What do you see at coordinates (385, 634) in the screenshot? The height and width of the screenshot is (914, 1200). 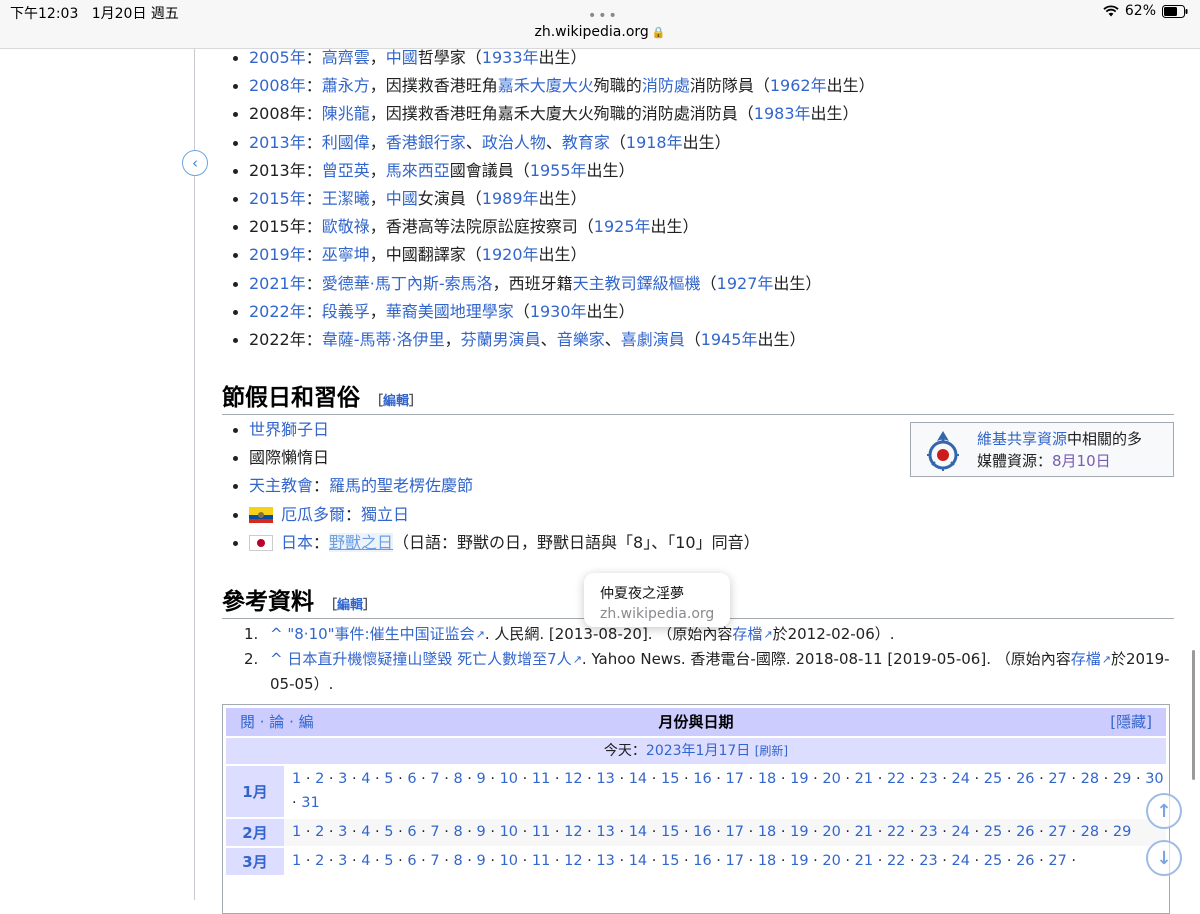 I see `reference-link: "8·10"事件:催生中国证监会` at bounding box center [385, 634].